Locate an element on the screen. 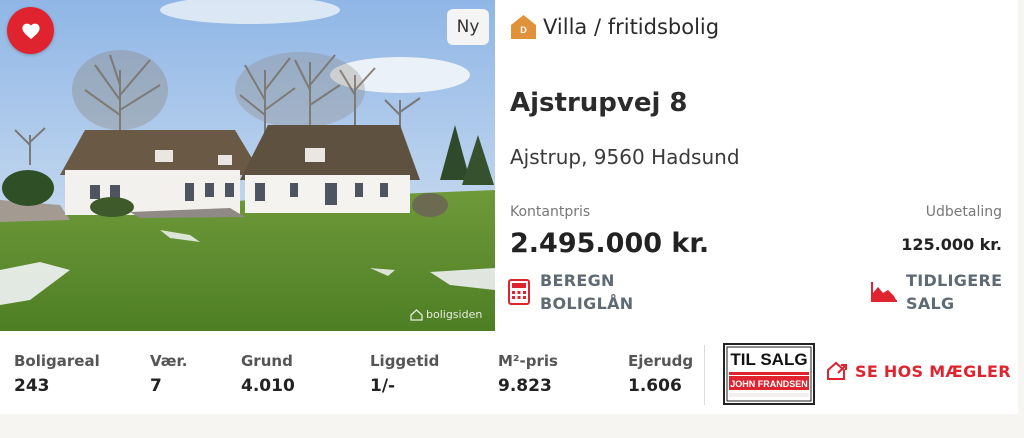  stat-price-per-sqm: M²-pris 9.823 is located at coordinates (528, 374).